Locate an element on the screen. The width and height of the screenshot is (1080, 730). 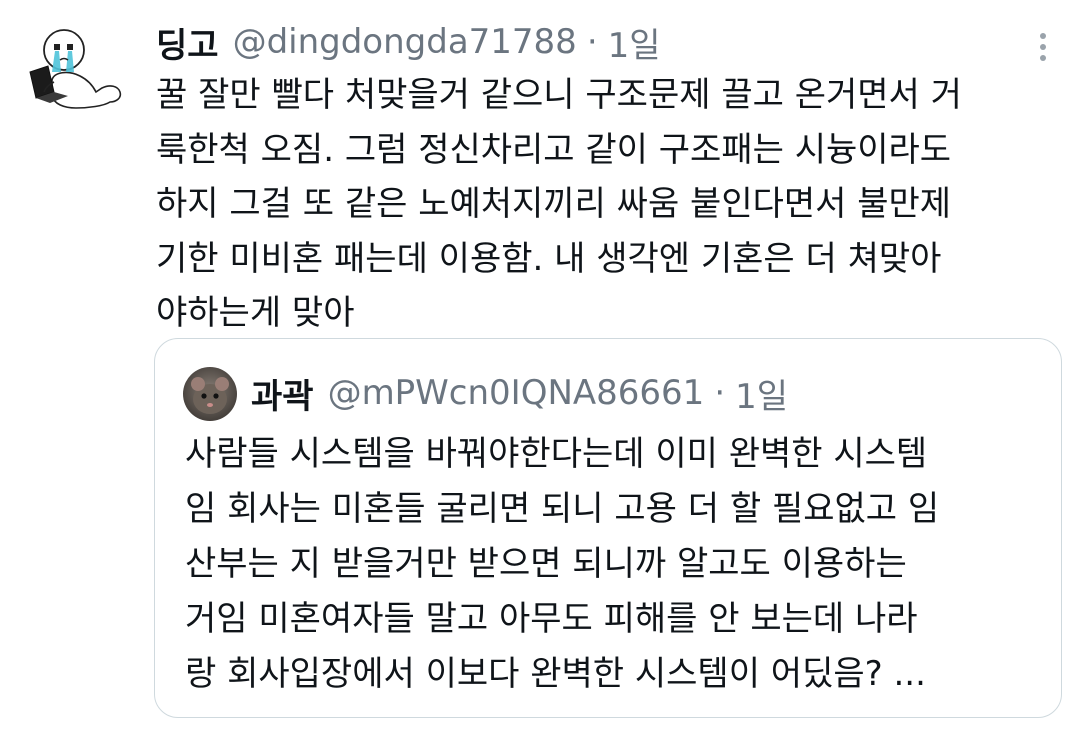
quoted-timestamp: 1일 is located at coordinates (761, 393).